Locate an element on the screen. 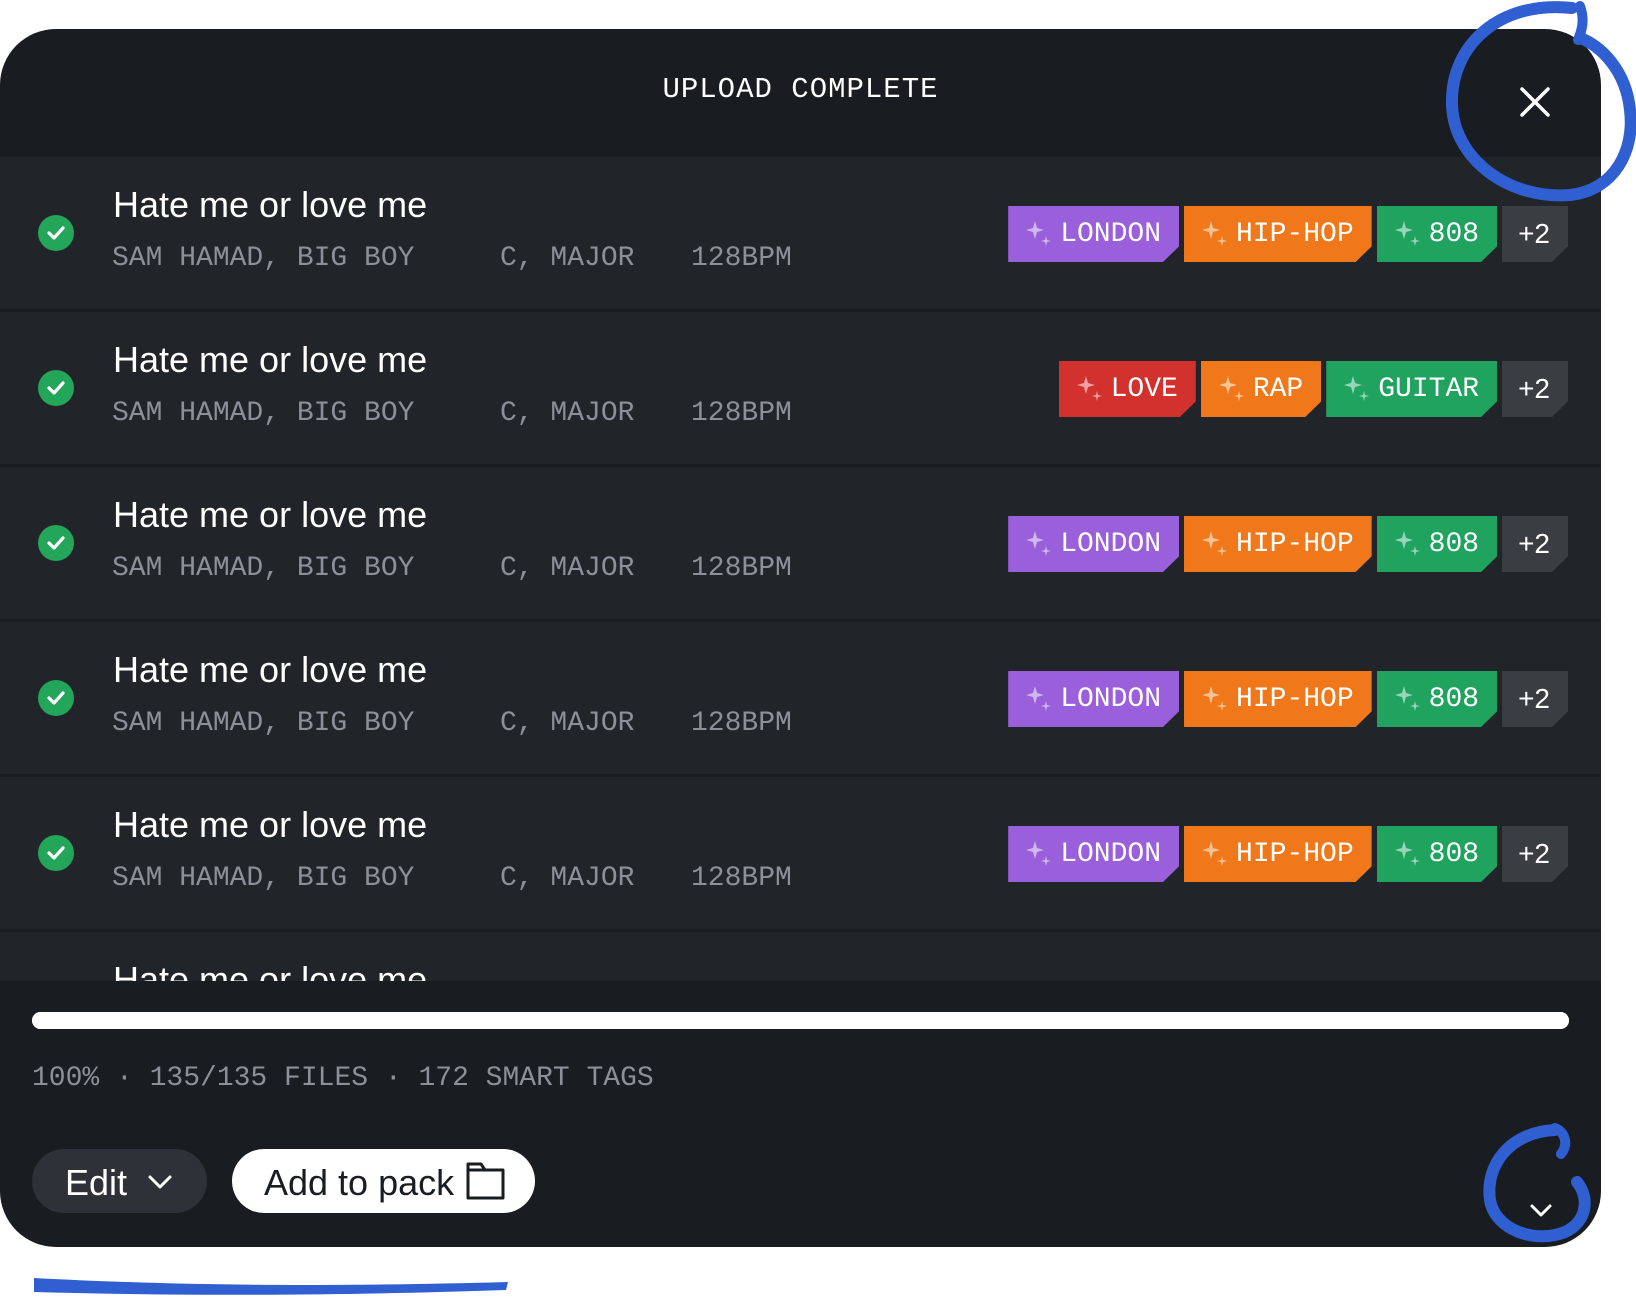  smart-tag: LOVE is located at coordinates (1127, 389).